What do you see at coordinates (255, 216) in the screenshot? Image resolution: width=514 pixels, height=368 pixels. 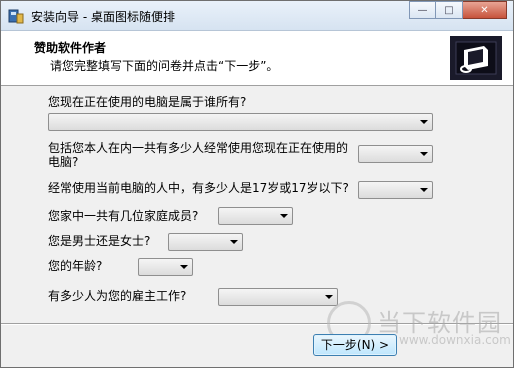 I see `family-size-select` at bounding box center [255, 216].